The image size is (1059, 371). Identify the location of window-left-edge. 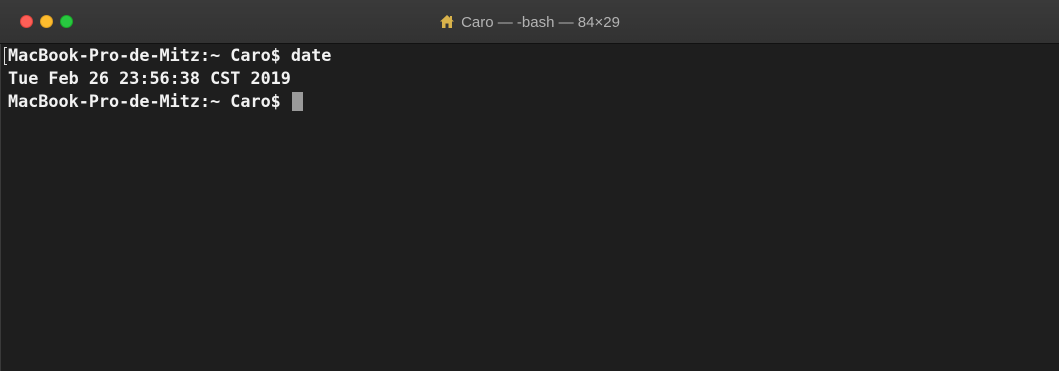
(4, 207).